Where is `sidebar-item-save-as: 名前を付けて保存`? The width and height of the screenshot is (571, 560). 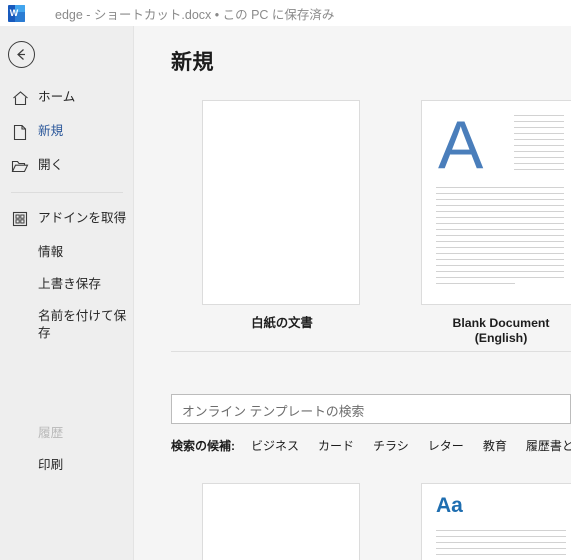 sidebar-item-save-as: 名前を付けて保存 is located at coordinates (66, 324).